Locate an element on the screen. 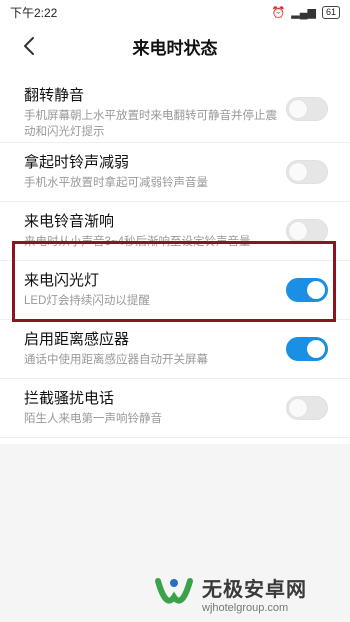 This screenshot has width=350, height=622. watermark-url: wjhotelgroup.com is located at coordinates (245, 607).